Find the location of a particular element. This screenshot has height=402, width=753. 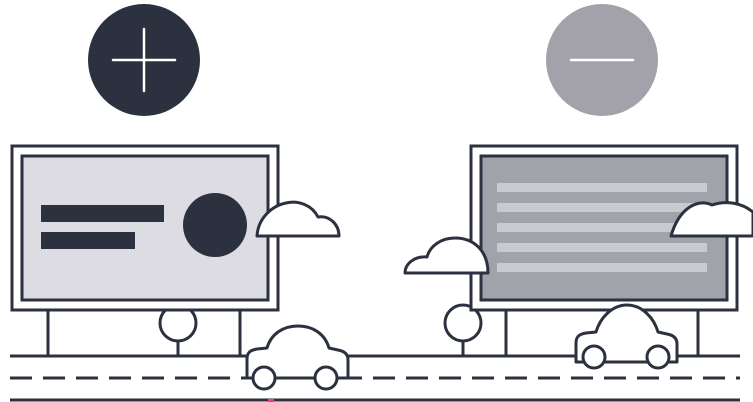

car-left-front-wheel is located at coordinates (326, 378).